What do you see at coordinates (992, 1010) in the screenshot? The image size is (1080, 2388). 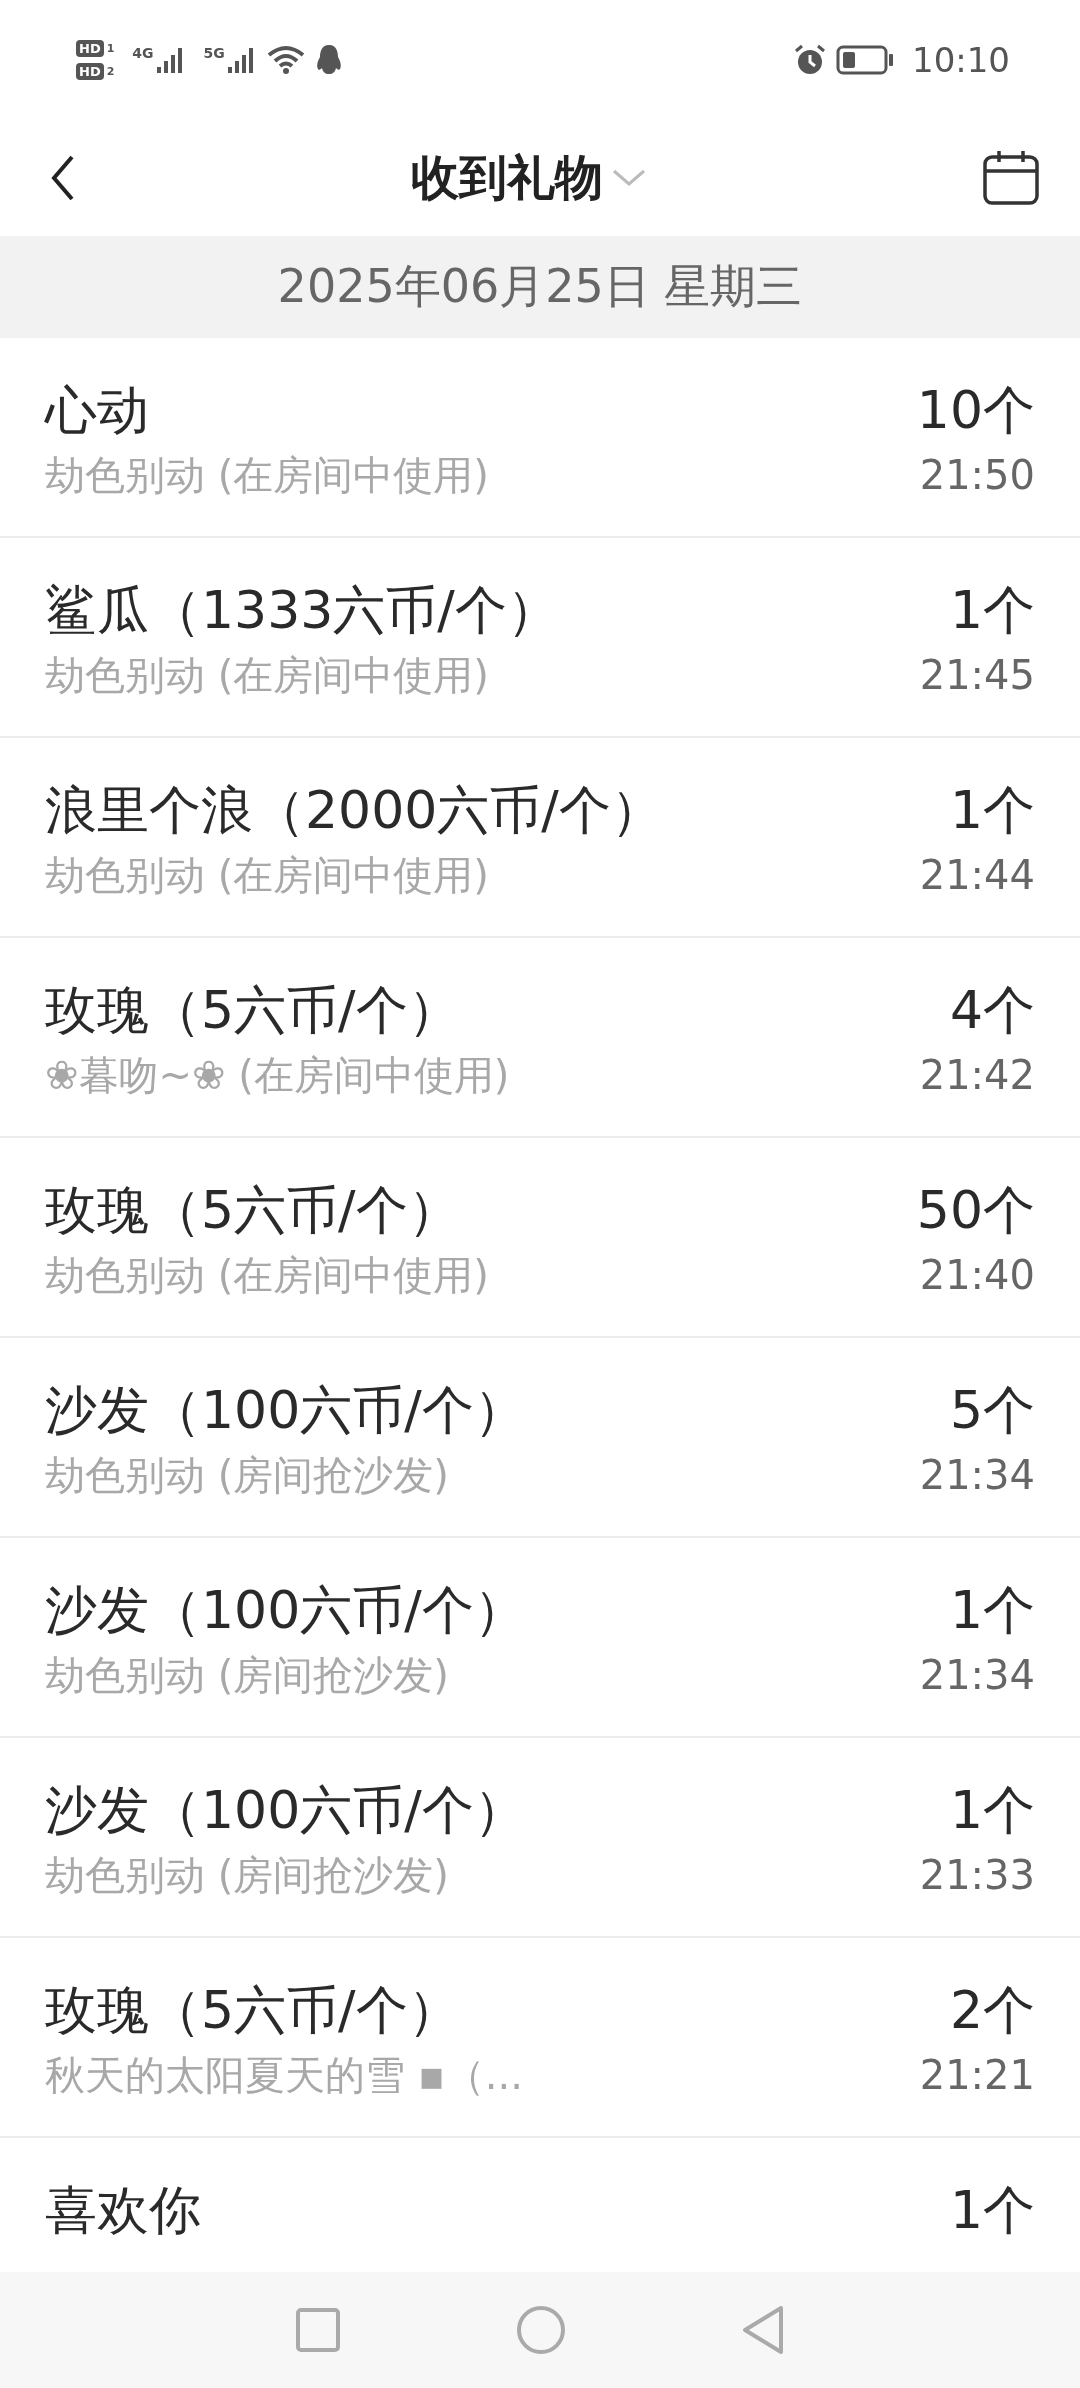 I see `gift-count: 4个` at bounding box center [992, 1010].